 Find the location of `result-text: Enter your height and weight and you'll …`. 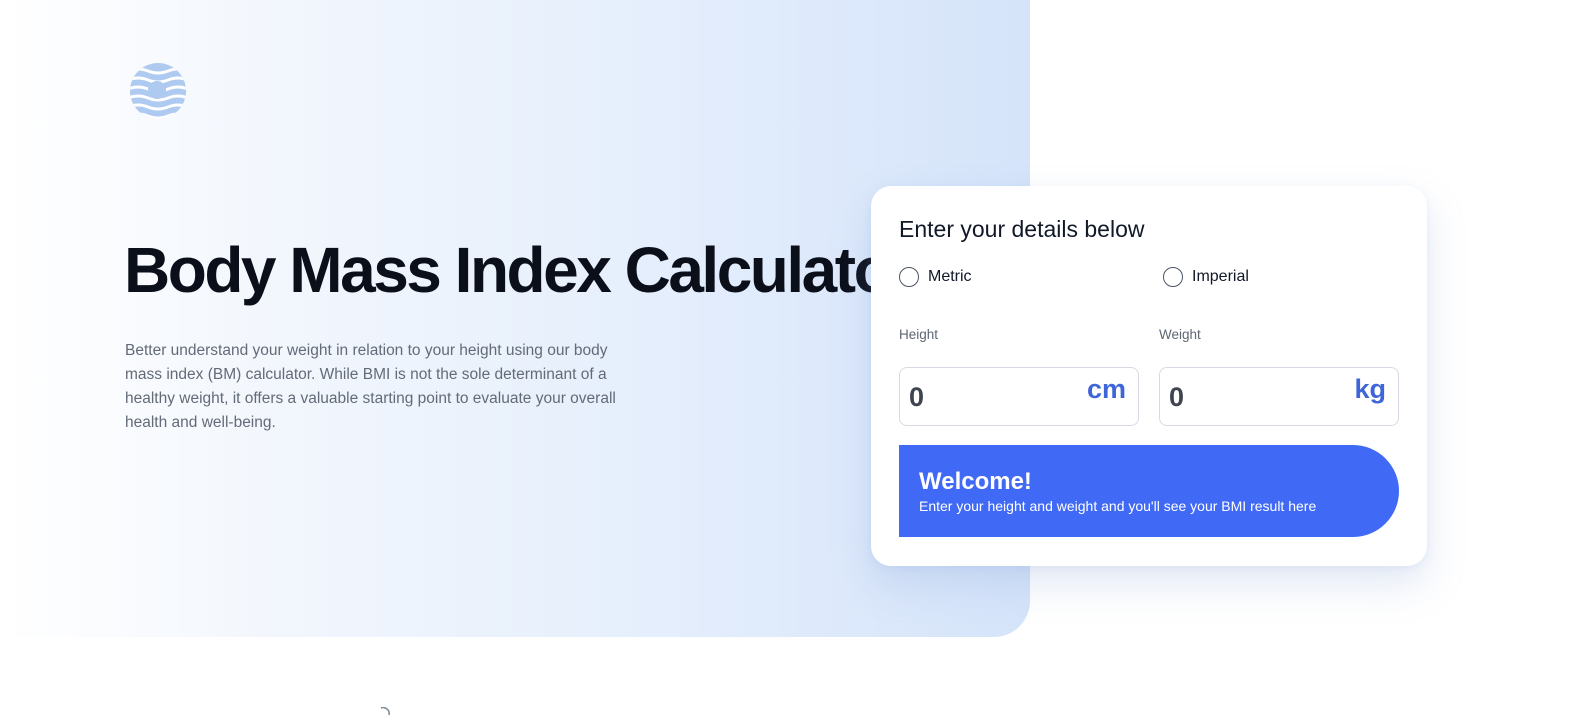

result-text: Enter your height and weight and you'll … is located at coordinates (1118, 506).